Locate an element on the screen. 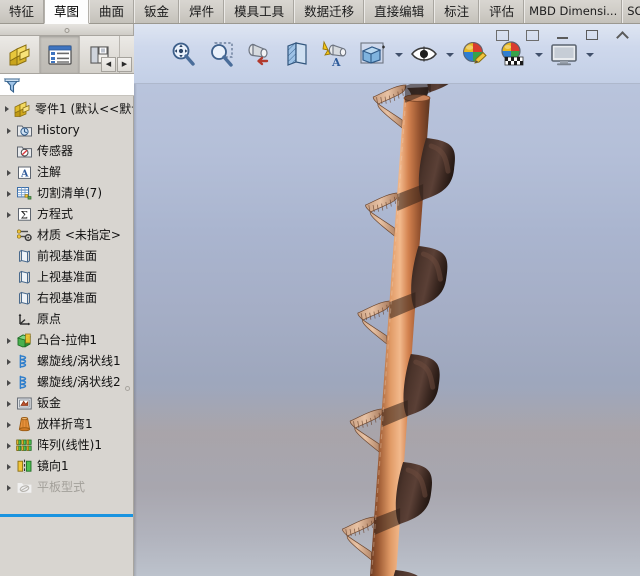 The image size is (640, 576). material-icon is located at coordinates (24, 235).